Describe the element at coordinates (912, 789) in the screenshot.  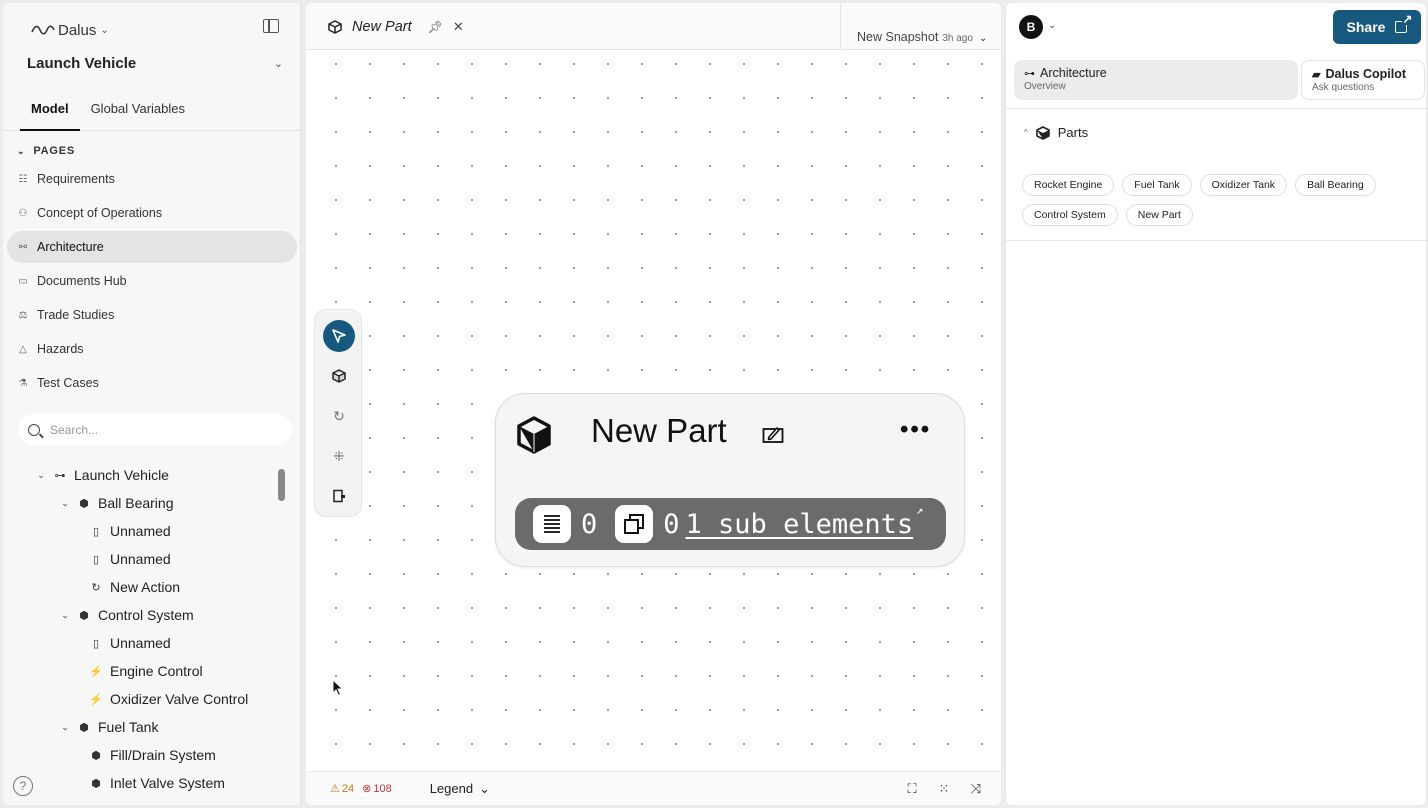
I see `fit-view-icon: ⛶` at that location.